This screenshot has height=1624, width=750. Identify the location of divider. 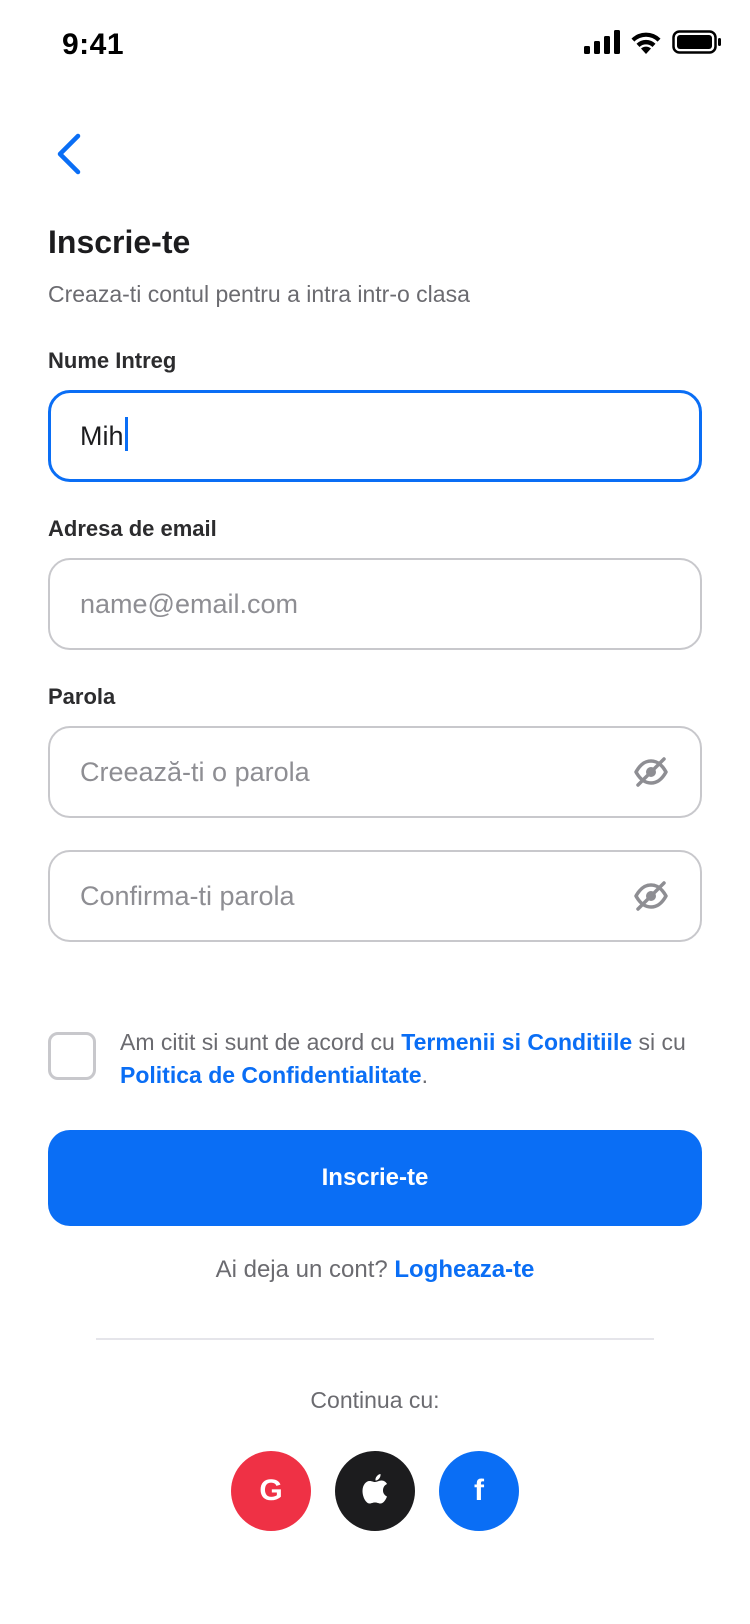
(375, 1339).